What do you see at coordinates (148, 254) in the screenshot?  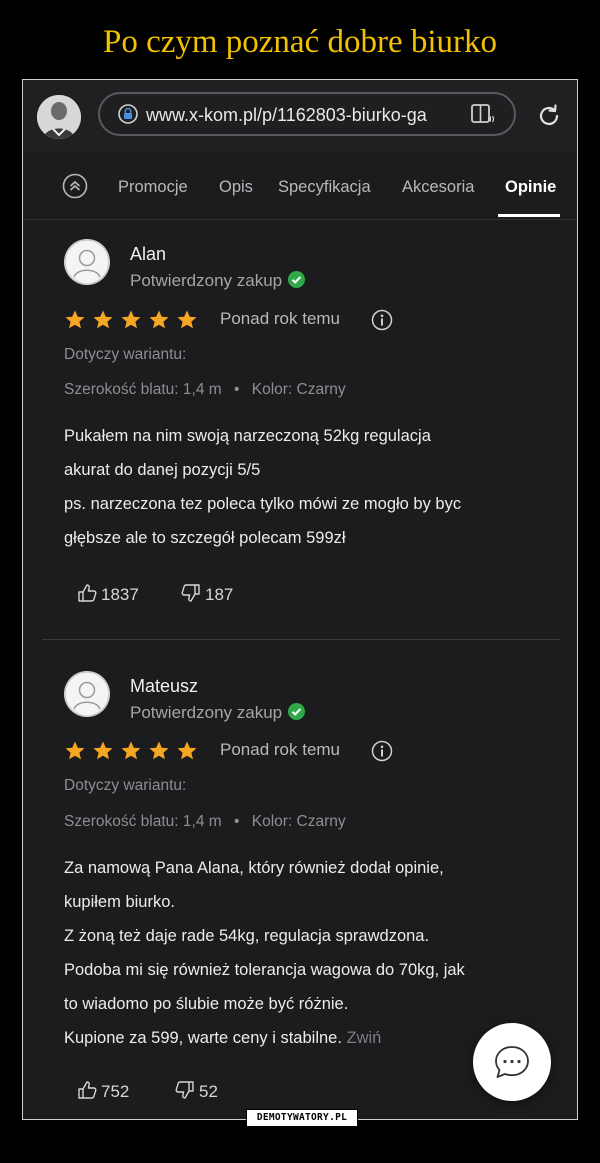 I see `review-author: Alan` at bounding box center [148, 254].